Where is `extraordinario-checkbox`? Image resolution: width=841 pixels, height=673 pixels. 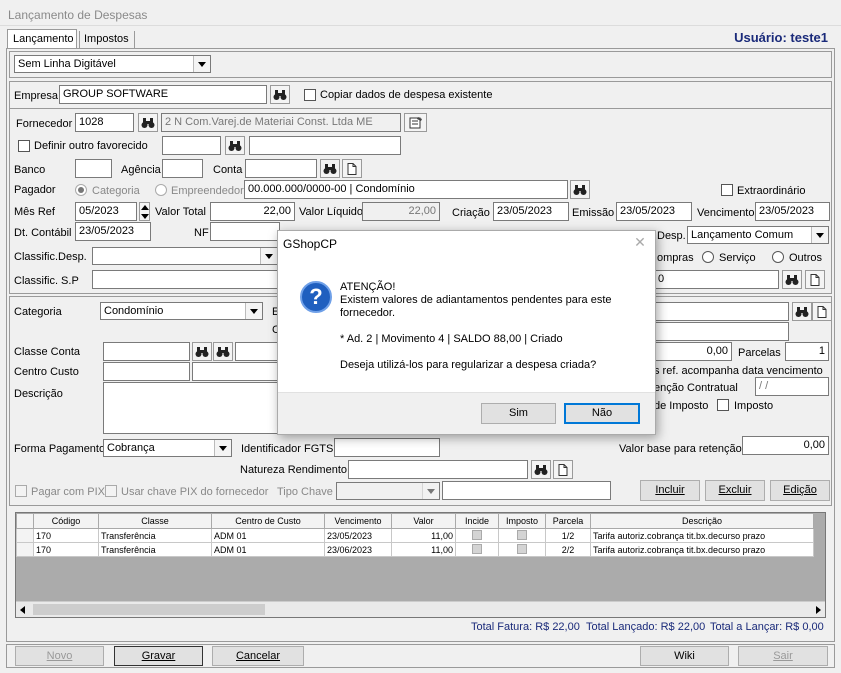 extraordinario-checkbox is located at coordinates (727, 190).